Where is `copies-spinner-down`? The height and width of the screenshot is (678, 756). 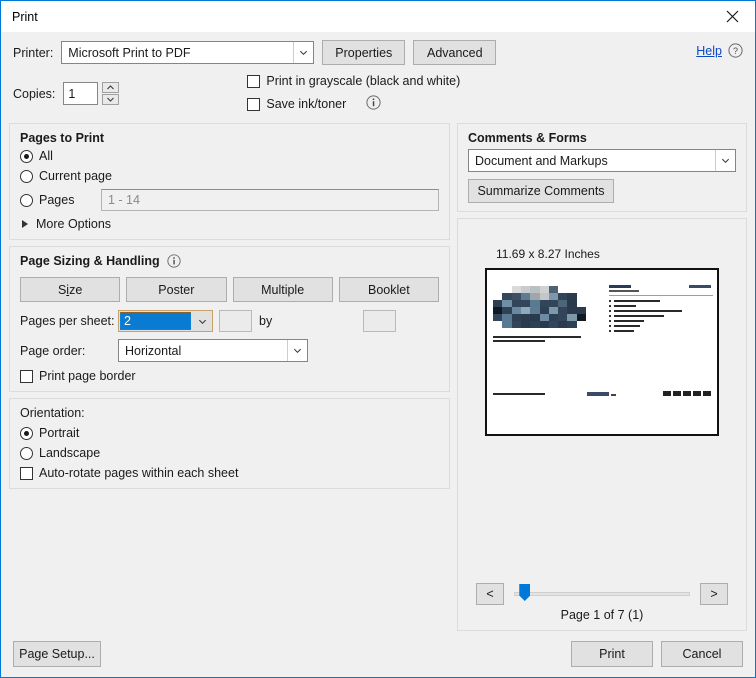
copies-spinner-down is located at coordinates (111, 99).